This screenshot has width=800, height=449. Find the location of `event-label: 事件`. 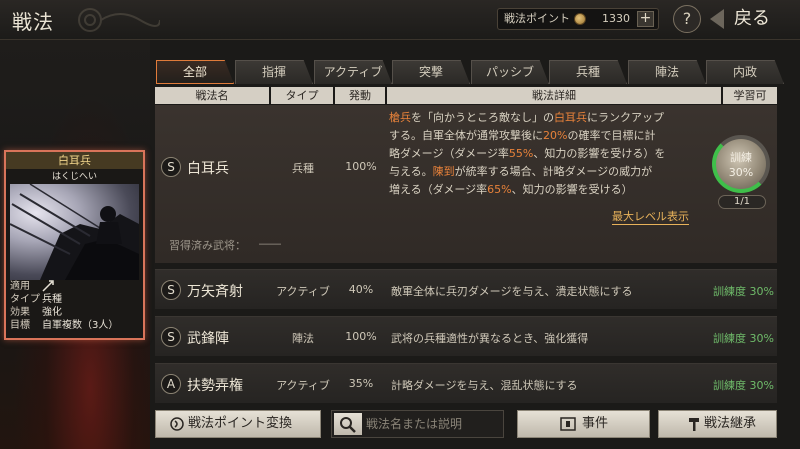

event-label: 事件 is located at coordinates (595, 423).